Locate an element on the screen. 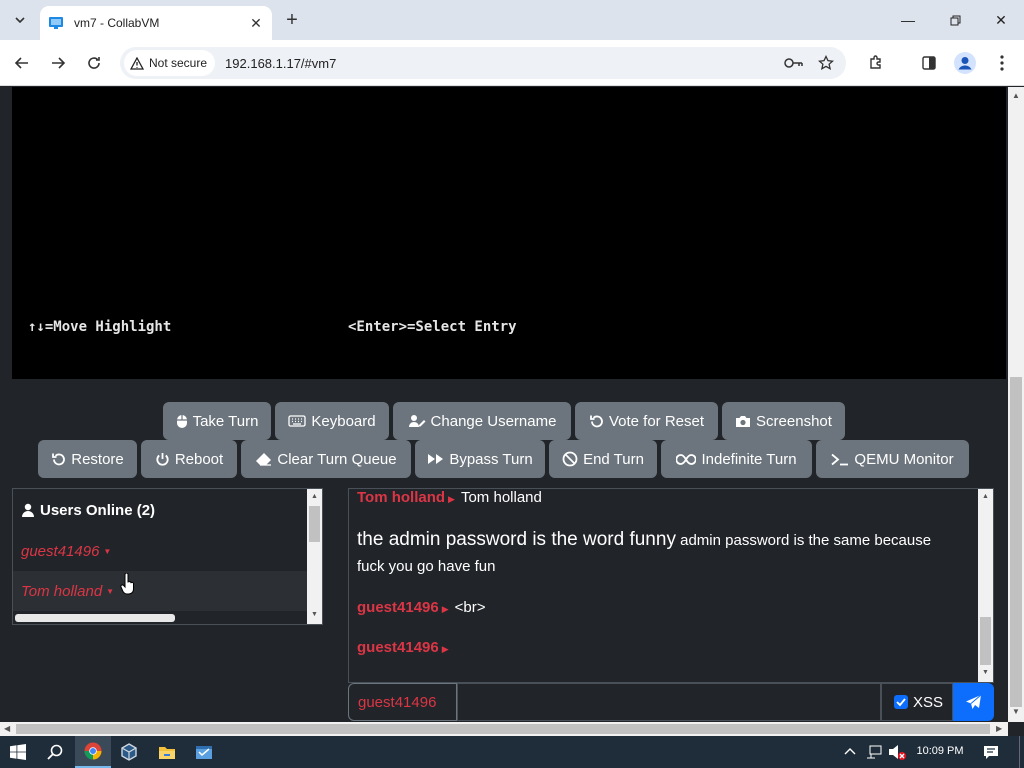  tab-search-button is located at coordinates (20, 20).